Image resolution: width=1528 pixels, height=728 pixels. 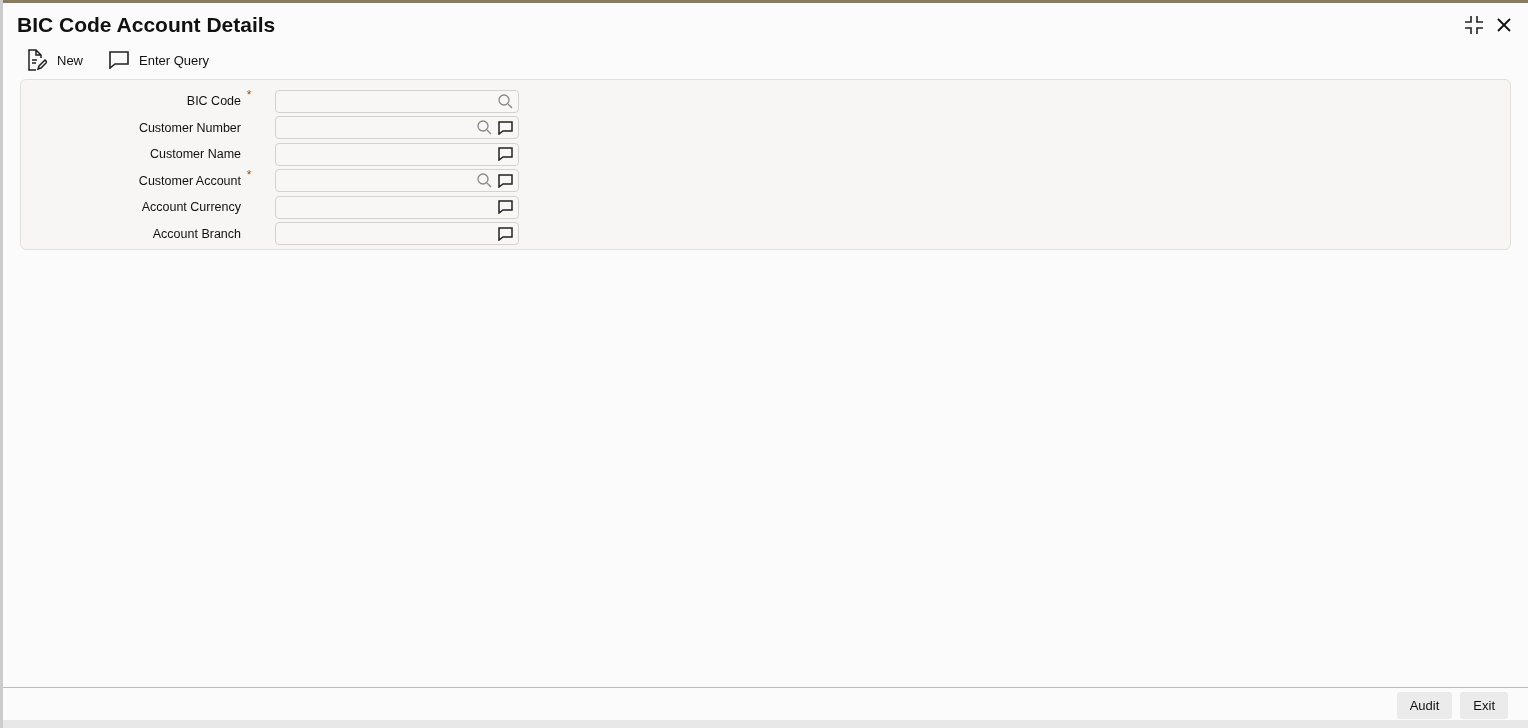 I want to click on window-title: BIC Code Account Details, so click(x=146, y=25).